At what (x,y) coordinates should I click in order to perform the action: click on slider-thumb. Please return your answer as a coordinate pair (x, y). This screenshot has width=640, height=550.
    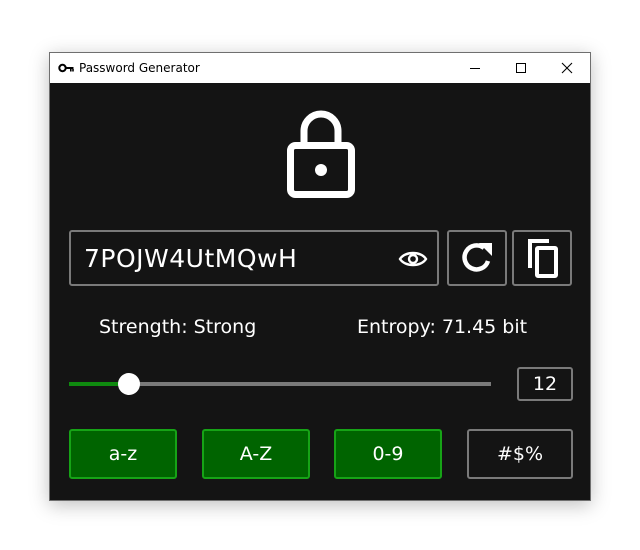
    Looking at the image, I should click on (129, 384).